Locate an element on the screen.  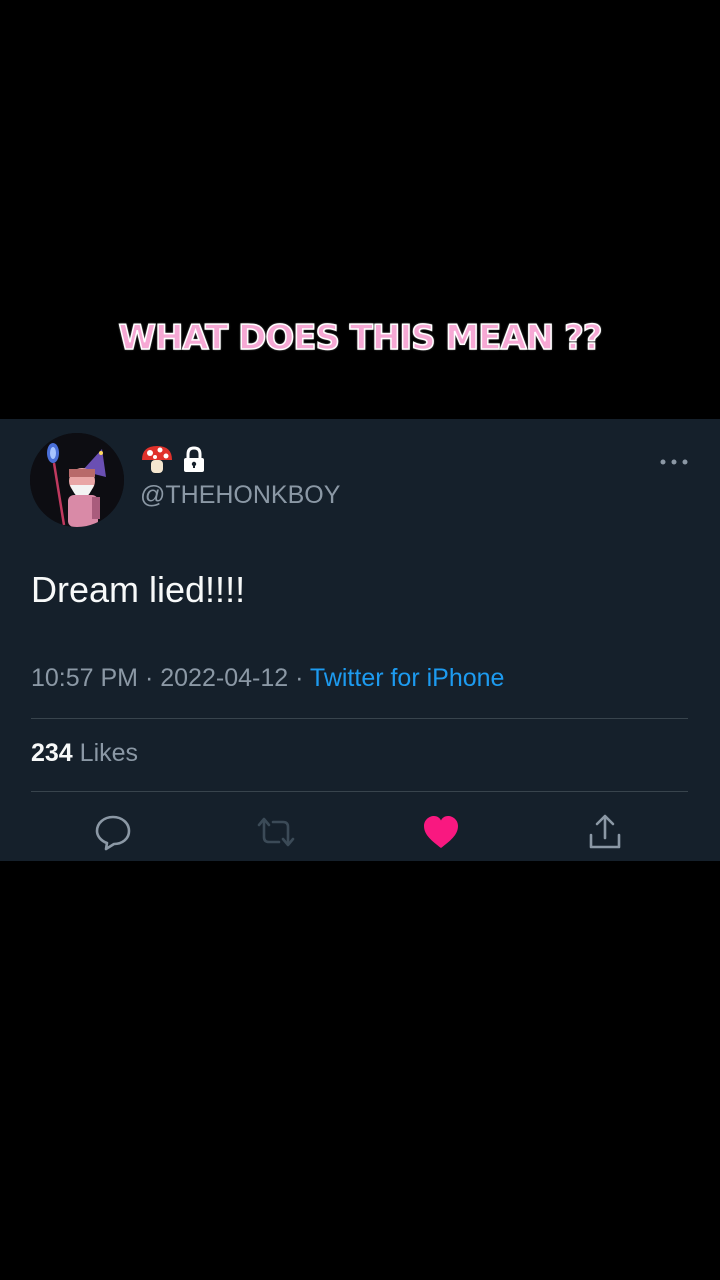
retweet-button is located at coordinates (276, 832).